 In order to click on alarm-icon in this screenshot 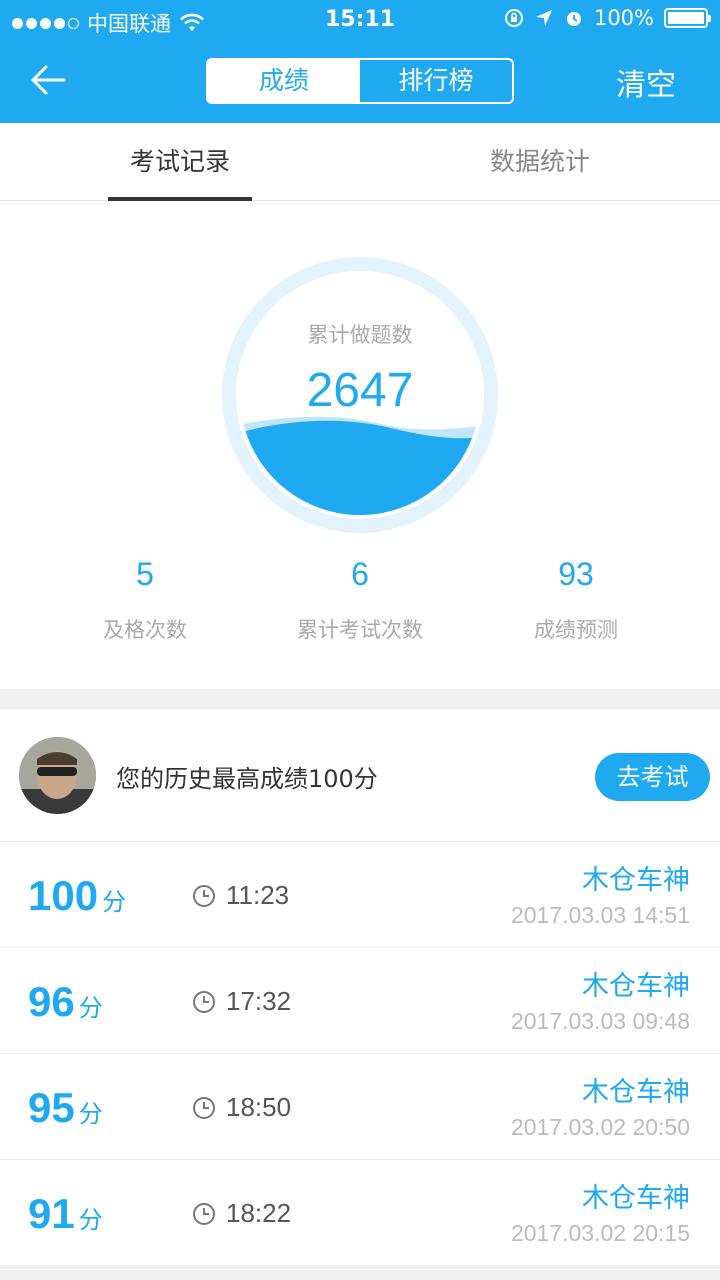, I will do `click(573, 19)`.